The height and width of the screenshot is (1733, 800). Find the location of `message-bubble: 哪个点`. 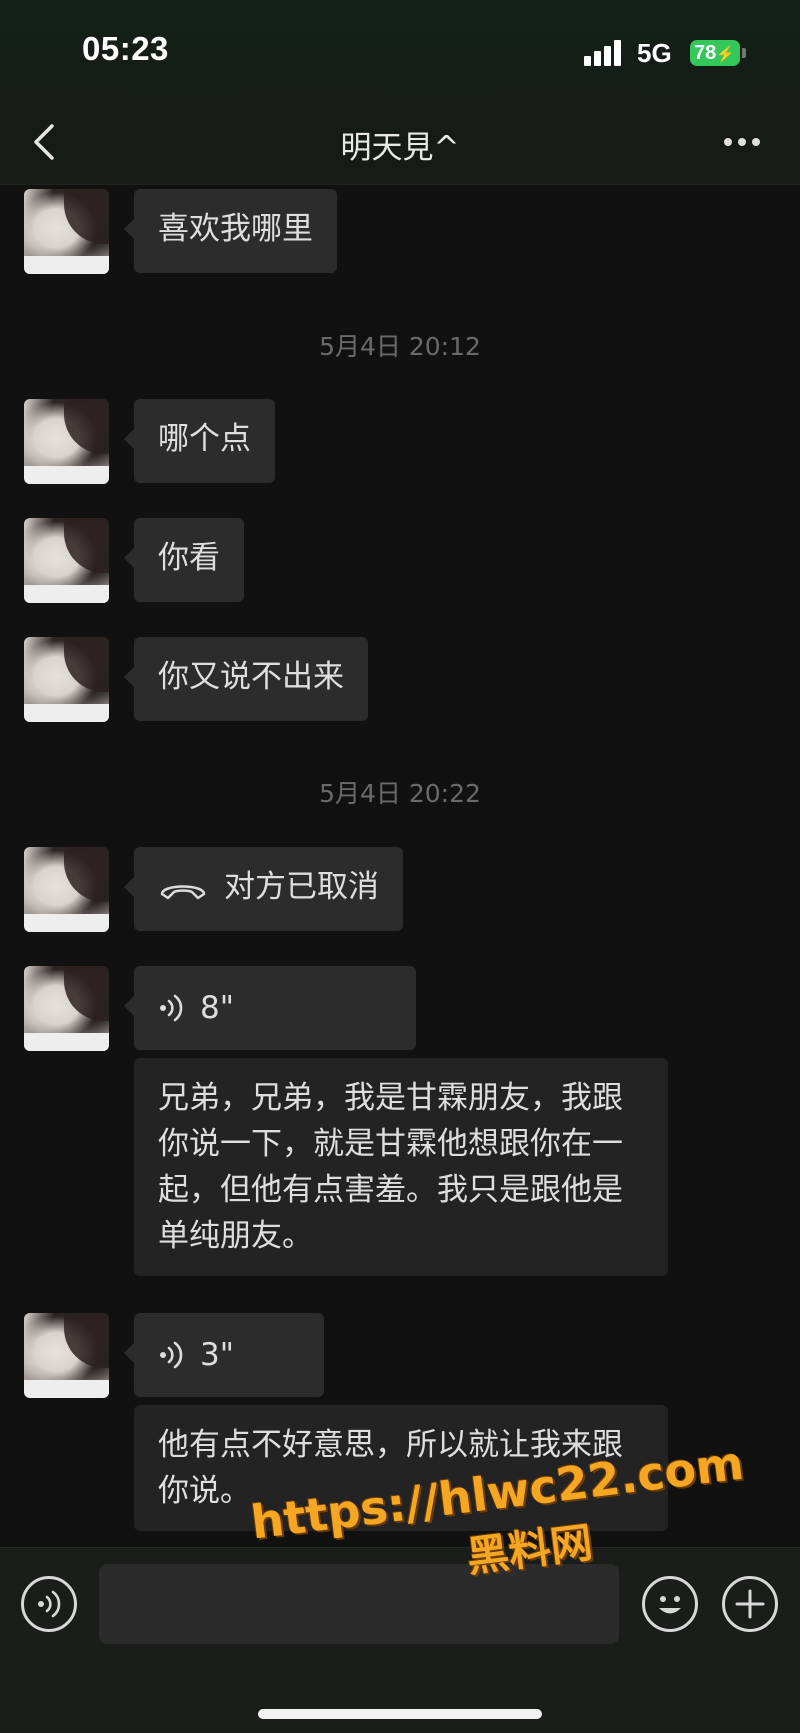

message-bubble: 哪个点 is located at coordinates (199, 441).